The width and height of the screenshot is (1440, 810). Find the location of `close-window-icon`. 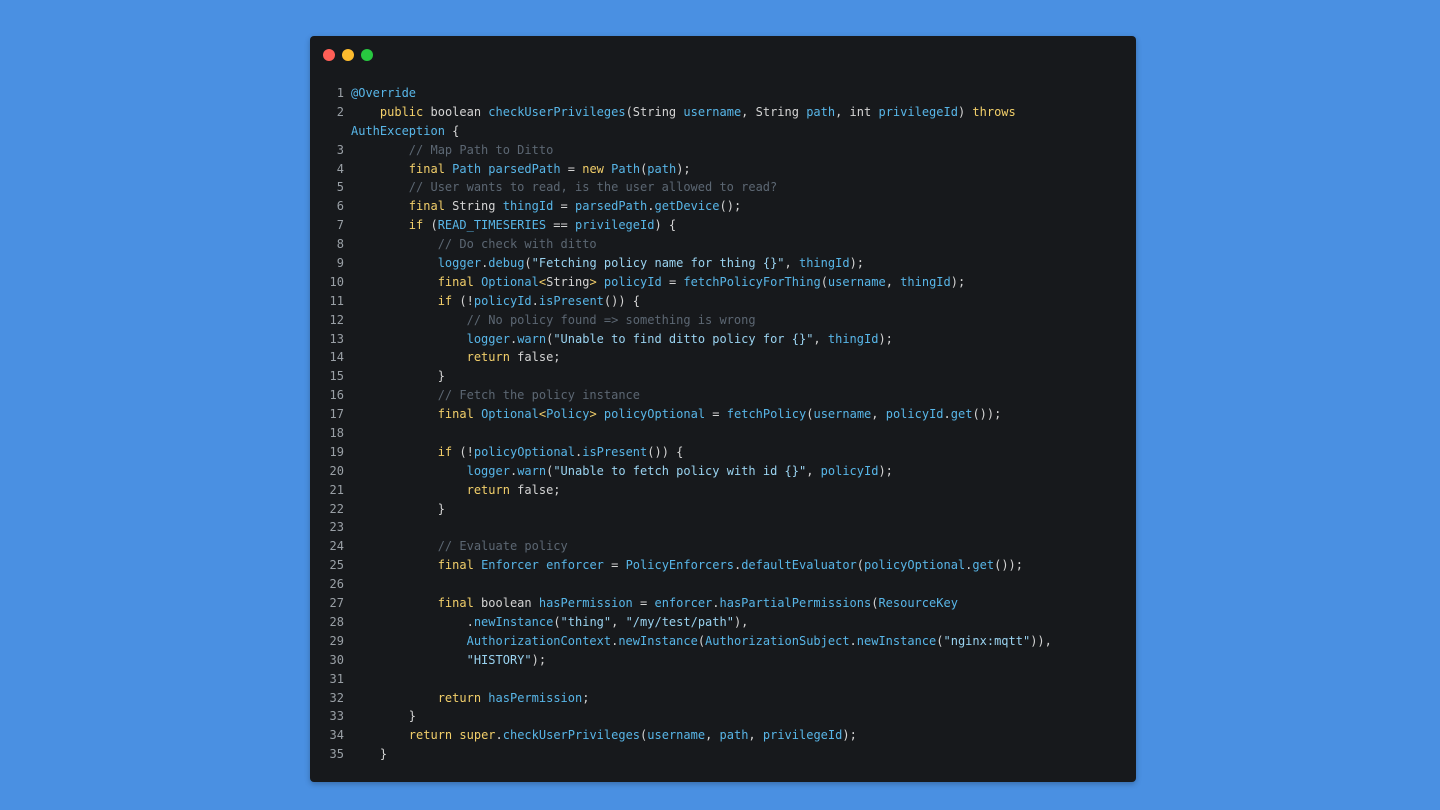

close-window-icon is located at coordinates (329, 55).